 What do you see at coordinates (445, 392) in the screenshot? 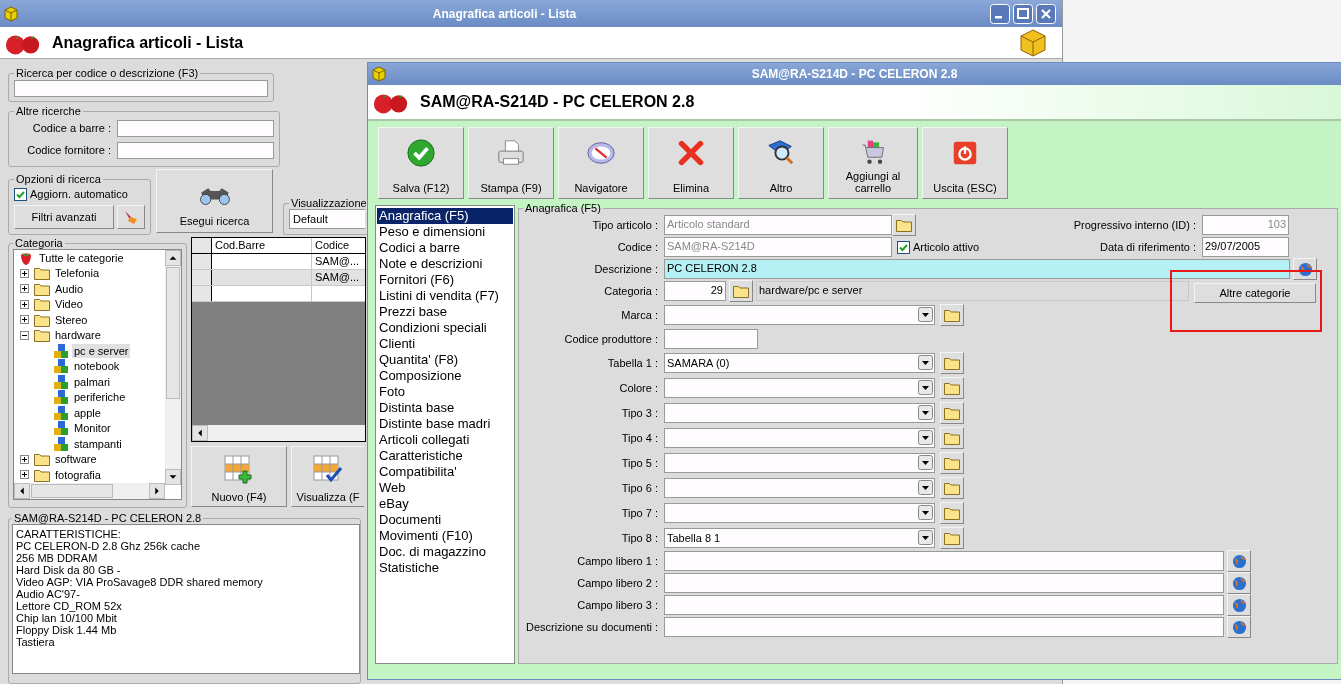
I see `section-item: Foto` at bounding box center [445, 392].